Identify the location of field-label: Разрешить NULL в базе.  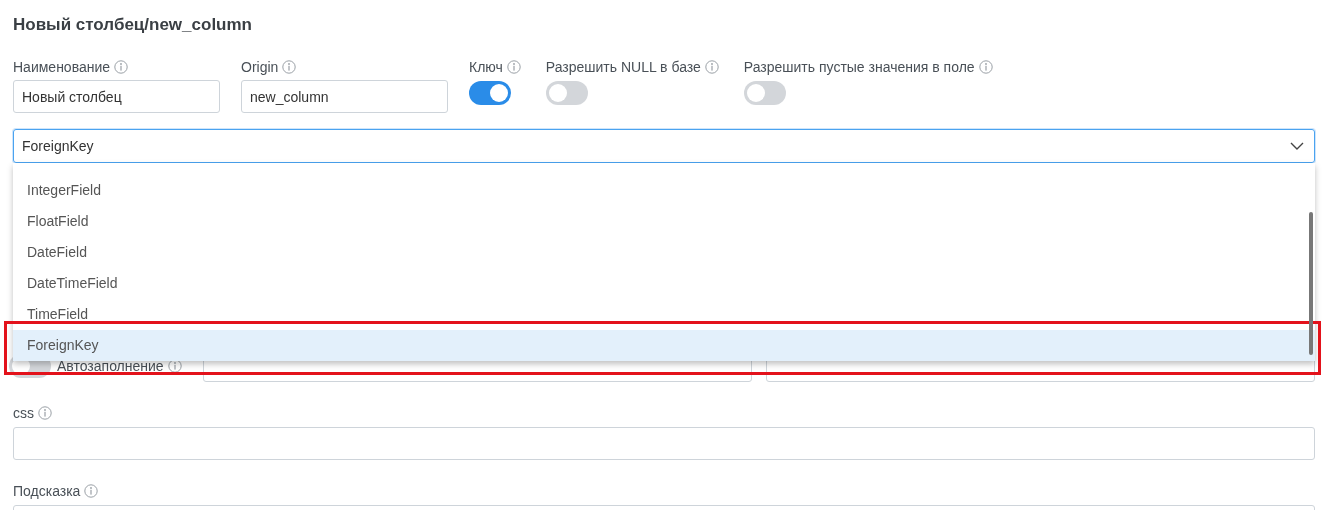
(623, 66).